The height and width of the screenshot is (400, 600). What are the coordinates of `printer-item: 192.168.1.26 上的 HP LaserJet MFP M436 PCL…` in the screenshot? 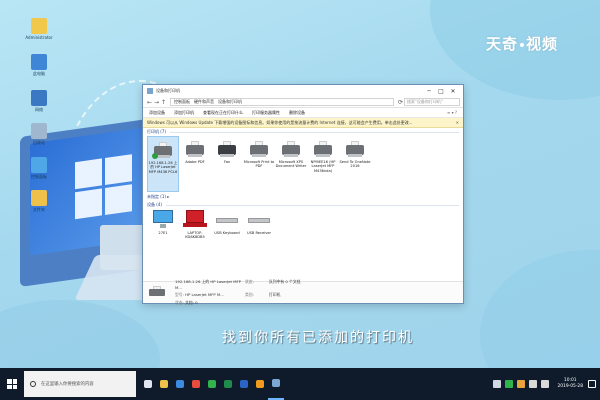 It's located at (163, 164).